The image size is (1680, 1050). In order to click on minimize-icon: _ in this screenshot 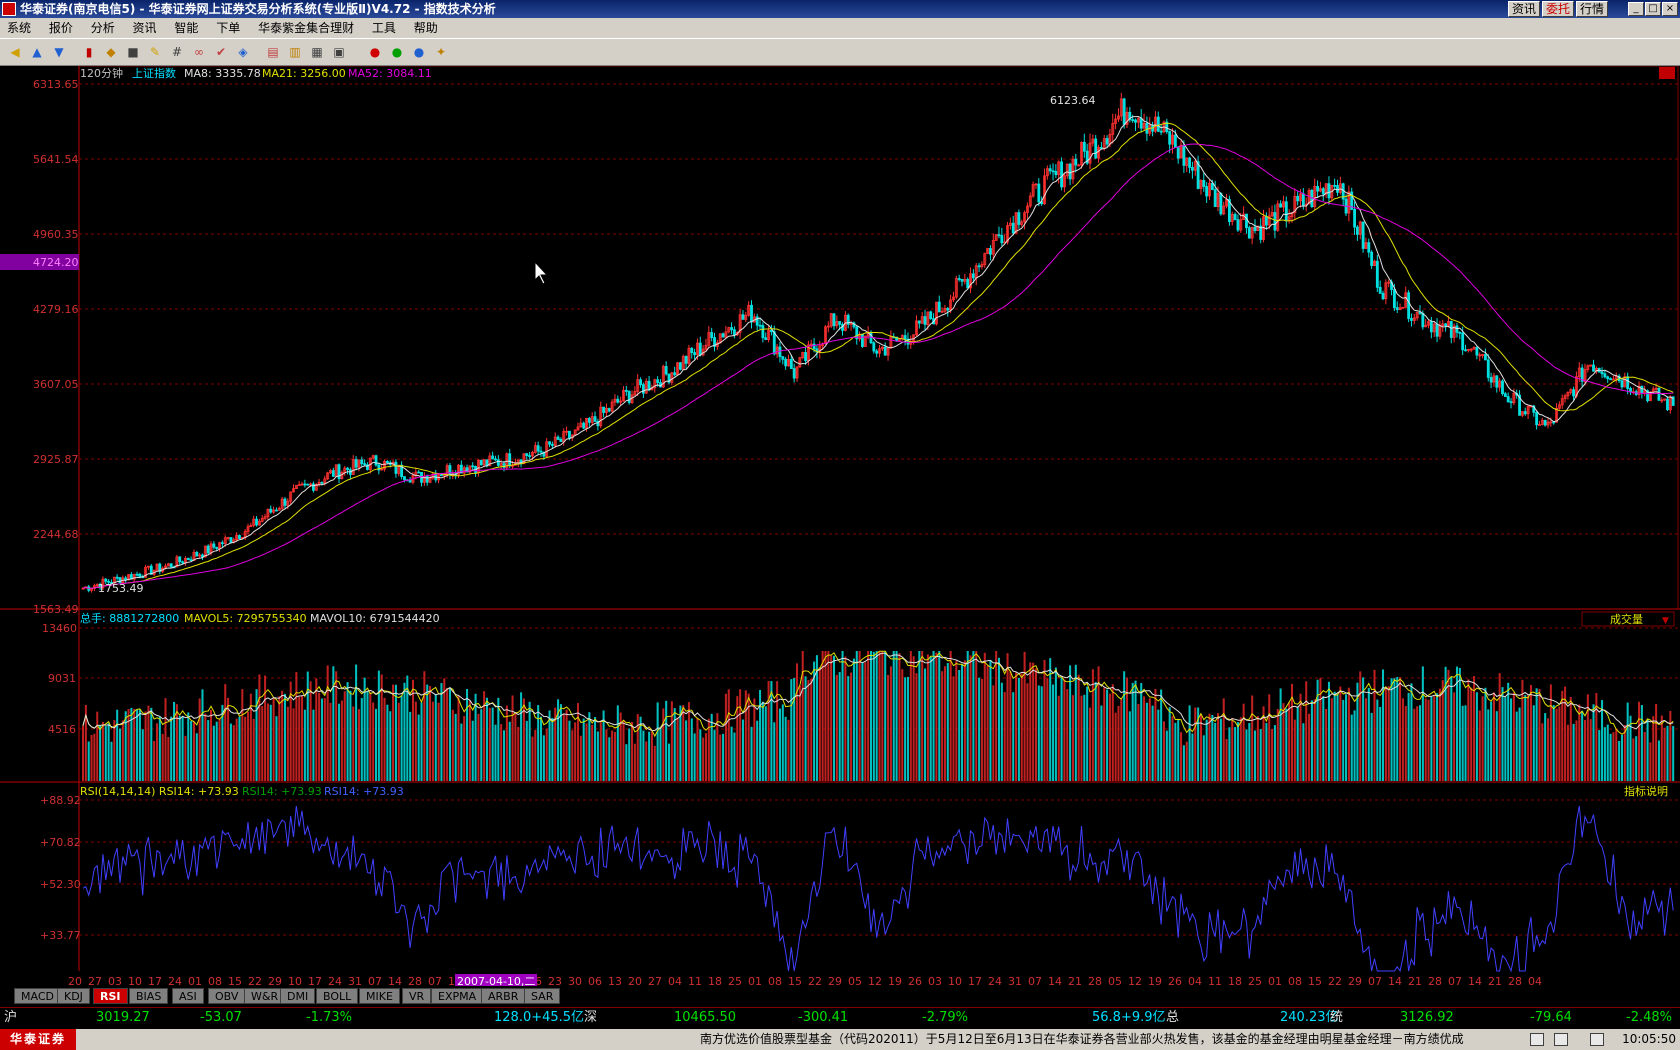, I will do `click(1636, 9)`.